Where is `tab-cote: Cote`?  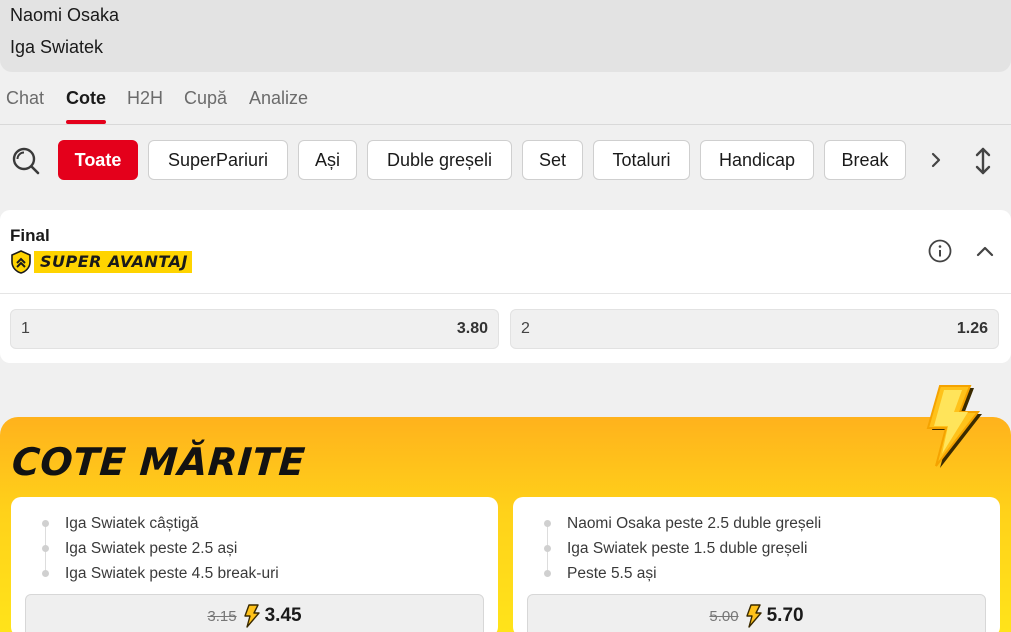
tab-cote: Cote is located at coordinates (86, 98).